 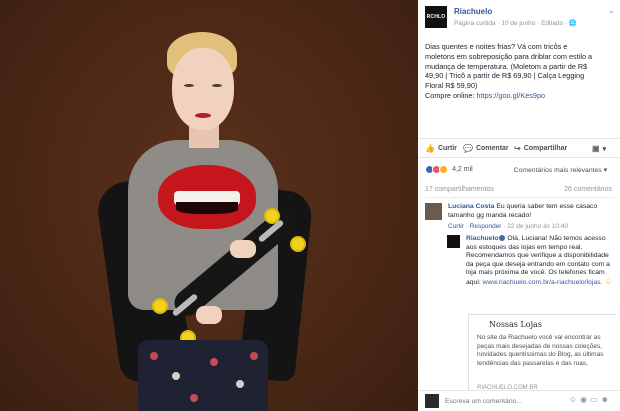 I want to click on page-avatar: RCHLO, so click(x=436, y=17).